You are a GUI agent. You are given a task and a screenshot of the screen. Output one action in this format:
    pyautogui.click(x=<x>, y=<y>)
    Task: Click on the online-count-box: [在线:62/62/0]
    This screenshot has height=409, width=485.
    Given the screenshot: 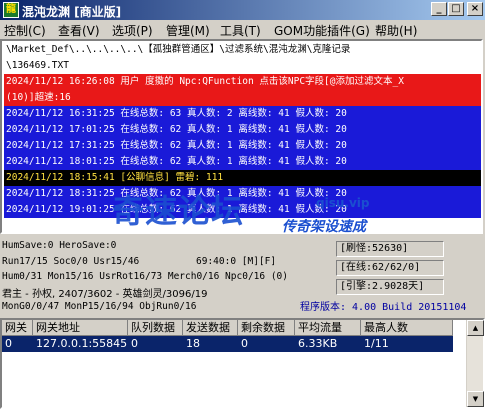 What is the action you would take?
    pyautogui.click(x=390, y=268)
    